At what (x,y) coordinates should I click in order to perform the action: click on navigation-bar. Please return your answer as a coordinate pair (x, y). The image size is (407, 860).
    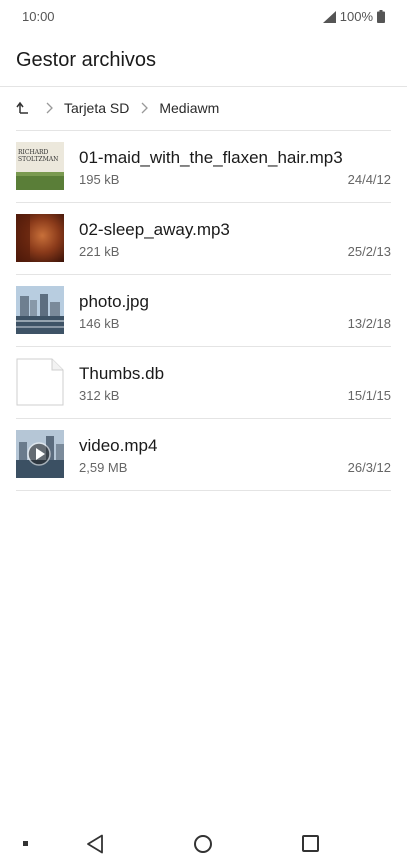
    Looking at the image, I should click on (203, 835).